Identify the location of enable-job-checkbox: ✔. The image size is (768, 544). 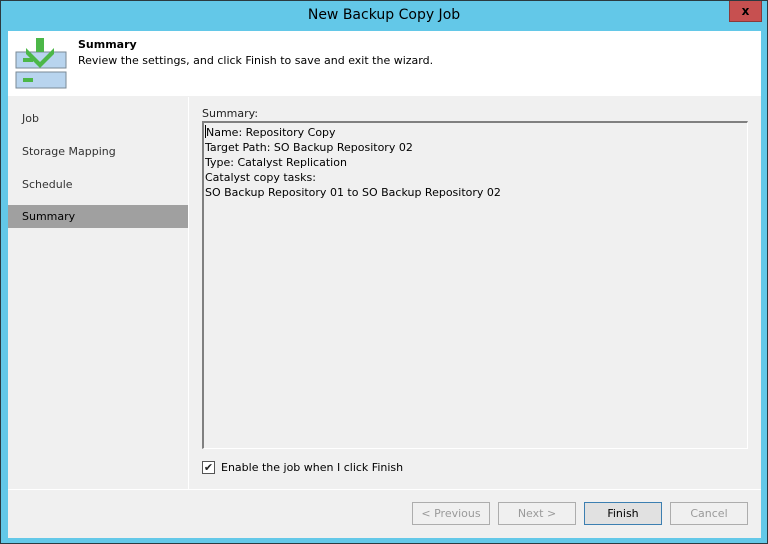
(208, 467).